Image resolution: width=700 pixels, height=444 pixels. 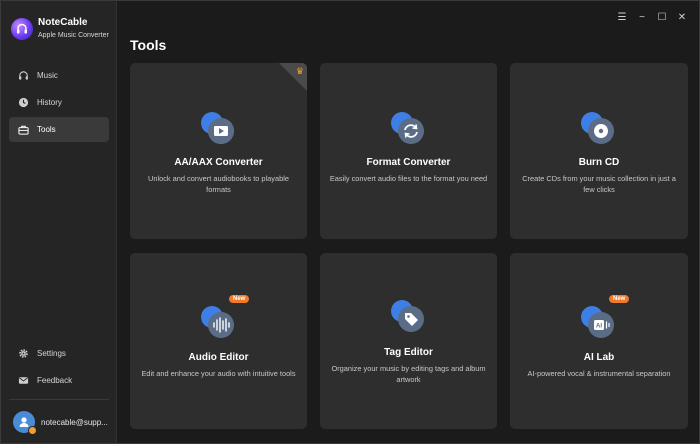 I want to click on svg-text: AI, so click(x=599, y=327).